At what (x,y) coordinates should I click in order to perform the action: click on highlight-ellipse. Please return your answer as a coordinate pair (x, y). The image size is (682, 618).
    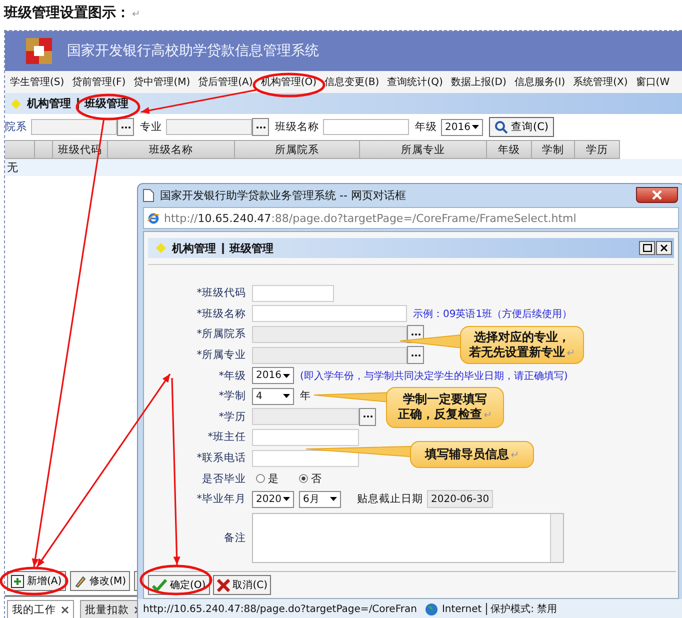
    Looking at the image, I should click on (108, 107).